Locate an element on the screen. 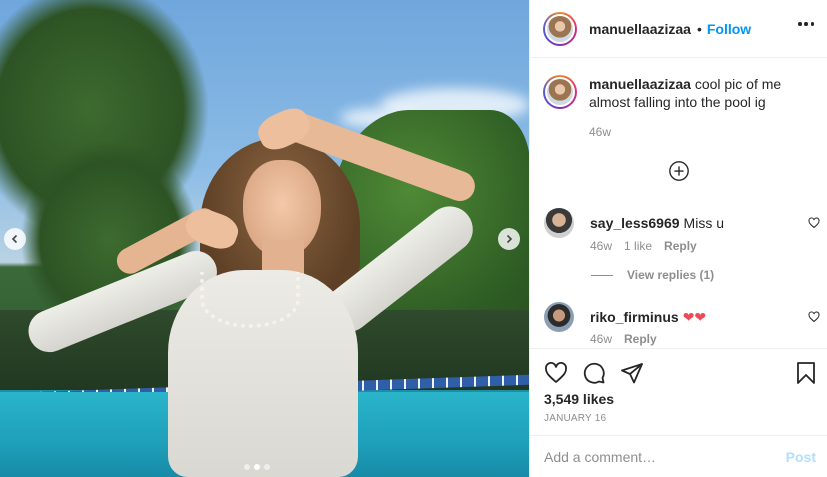  comment-item: riko_firminus ❤❤ 46w Reply is located at coordinates (682, 324).